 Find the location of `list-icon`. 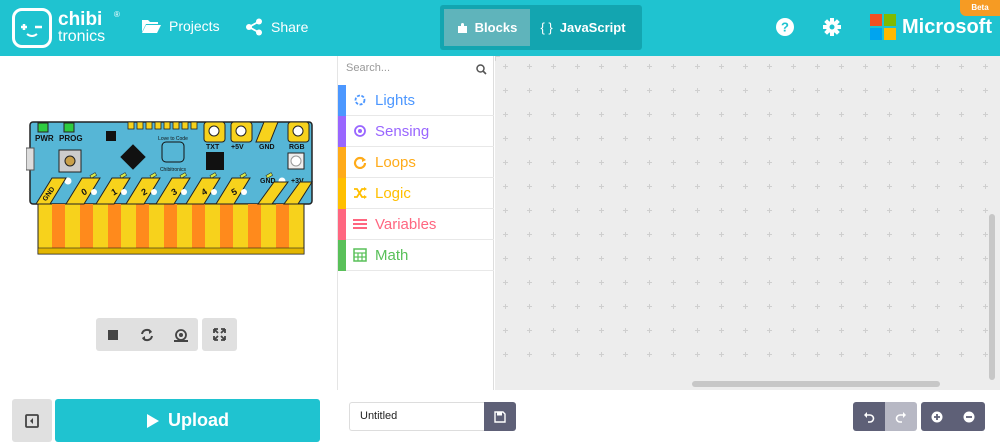

list-icon is located at coordinates (360, 224).